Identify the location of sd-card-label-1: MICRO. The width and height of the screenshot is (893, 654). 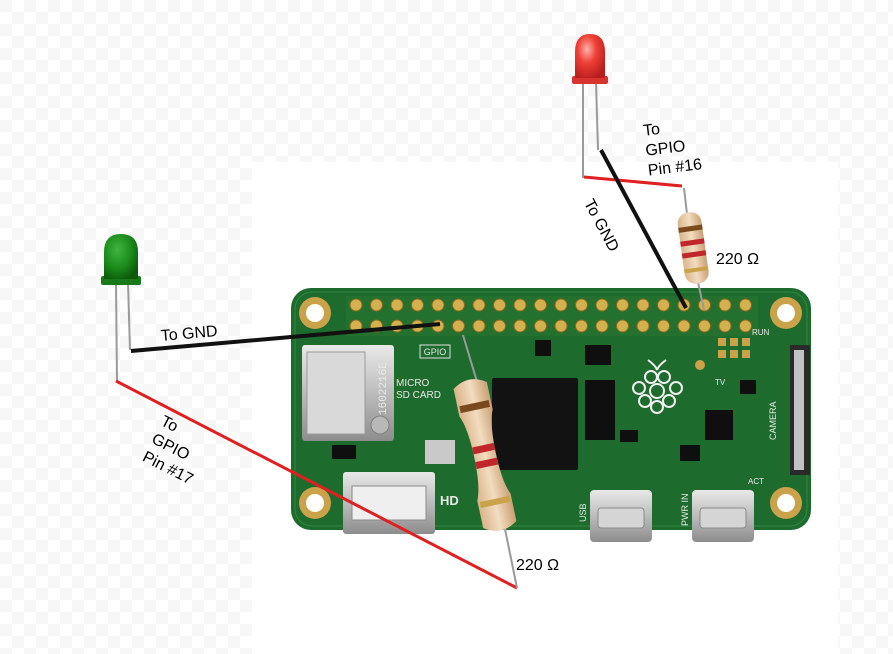
(413, 383).